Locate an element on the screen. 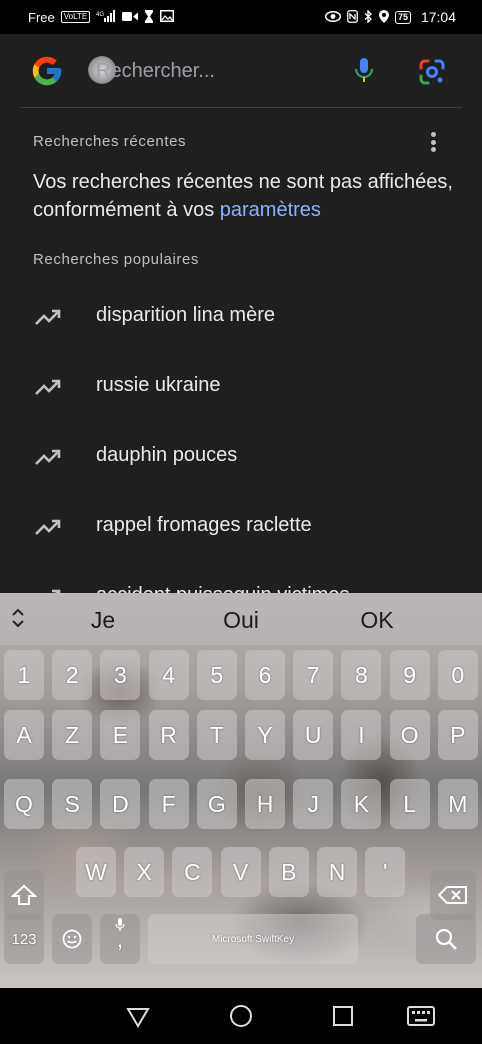  letter-key: K is located at coordinates (361, 804).